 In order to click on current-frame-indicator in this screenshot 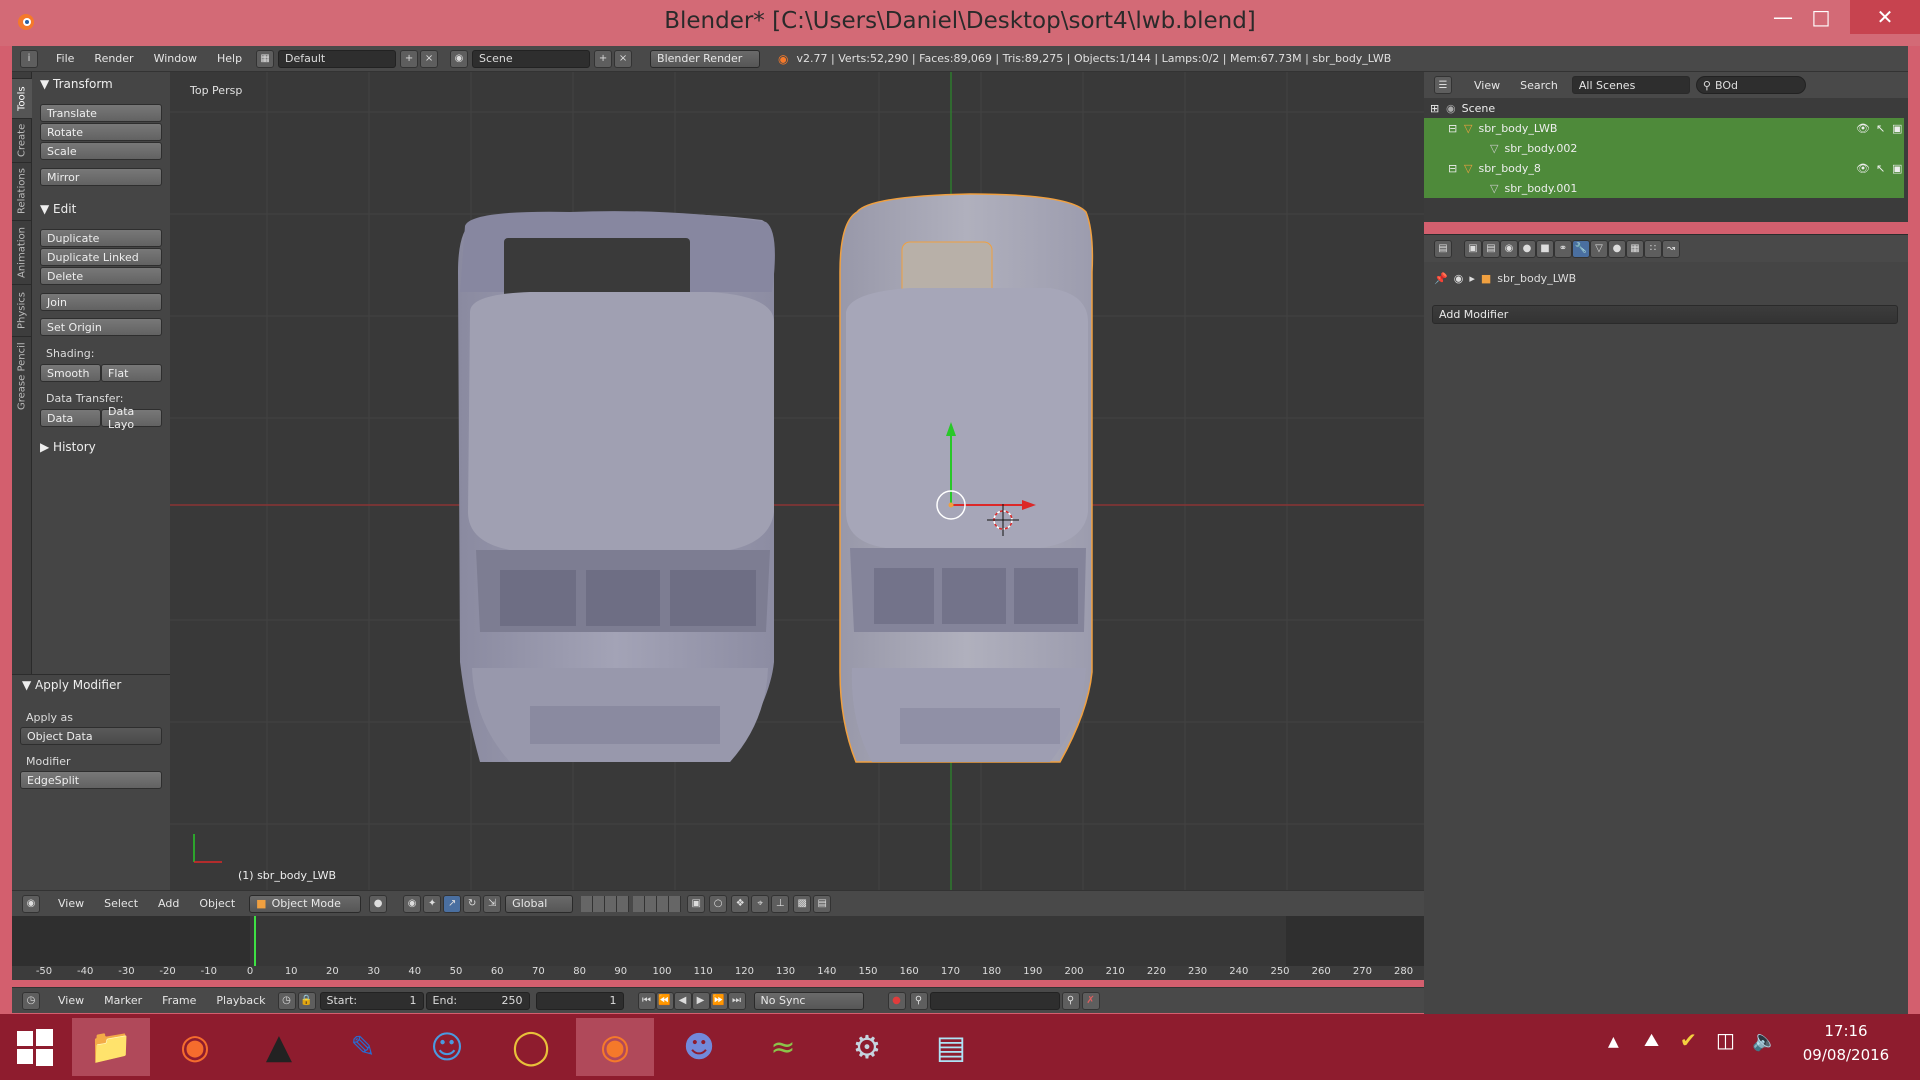, I will do `click(255, 943)`.